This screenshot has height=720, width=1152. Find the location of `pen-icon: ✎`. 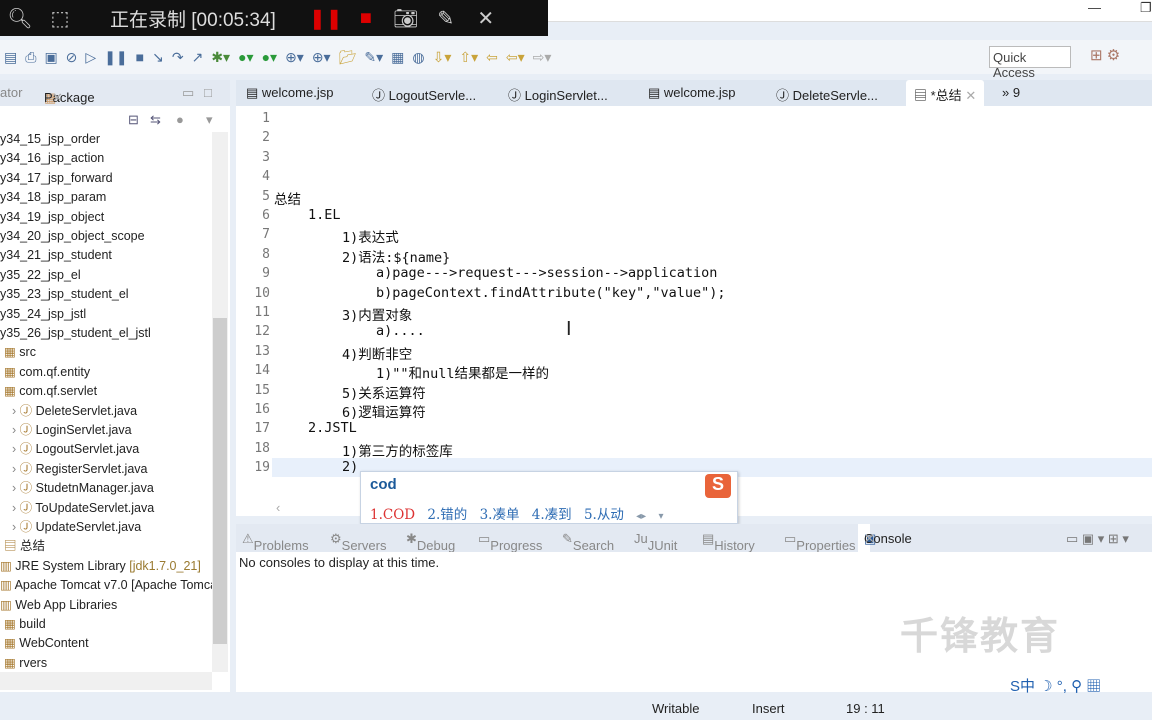

pen-icon: ✎ is located at coordinates (446, 18).